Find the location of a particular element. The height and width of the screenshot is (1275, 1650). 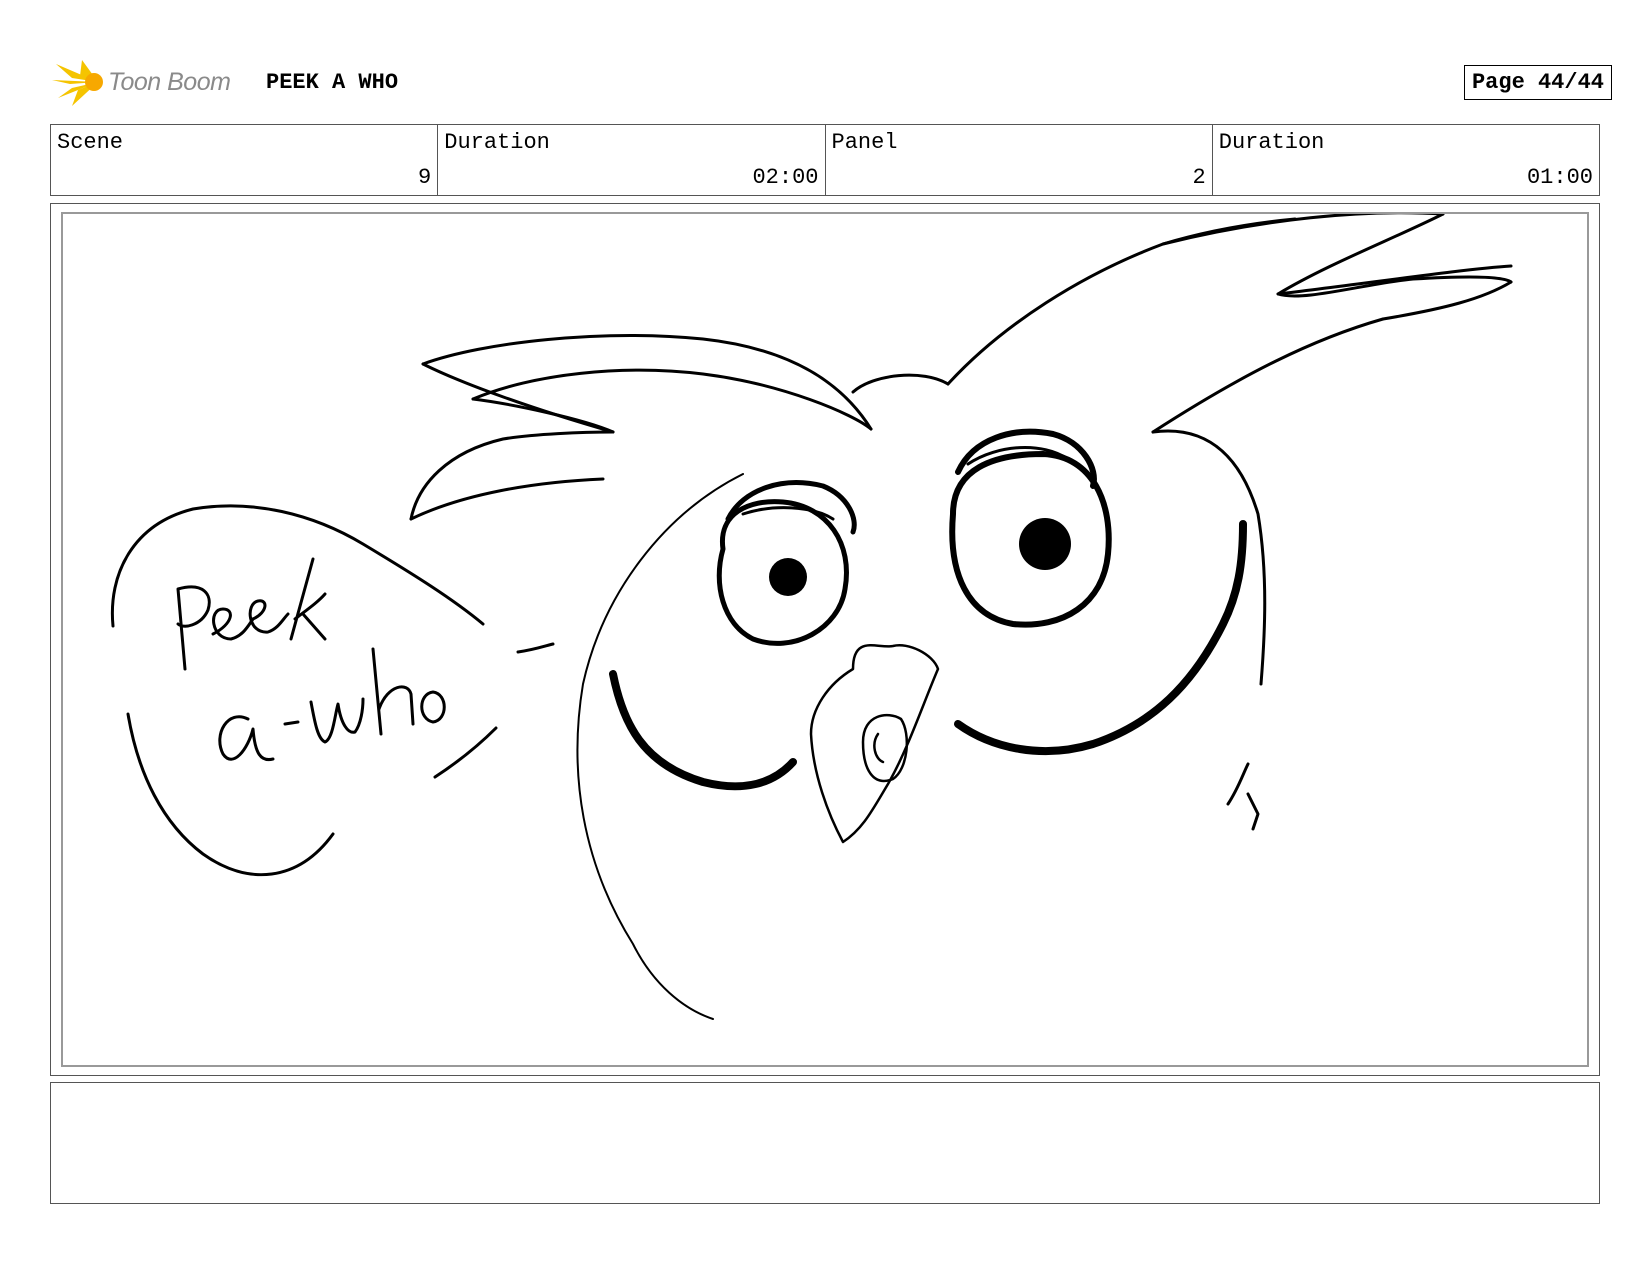

project-title: PEEK A WHO is located at coordinates (332, 82).